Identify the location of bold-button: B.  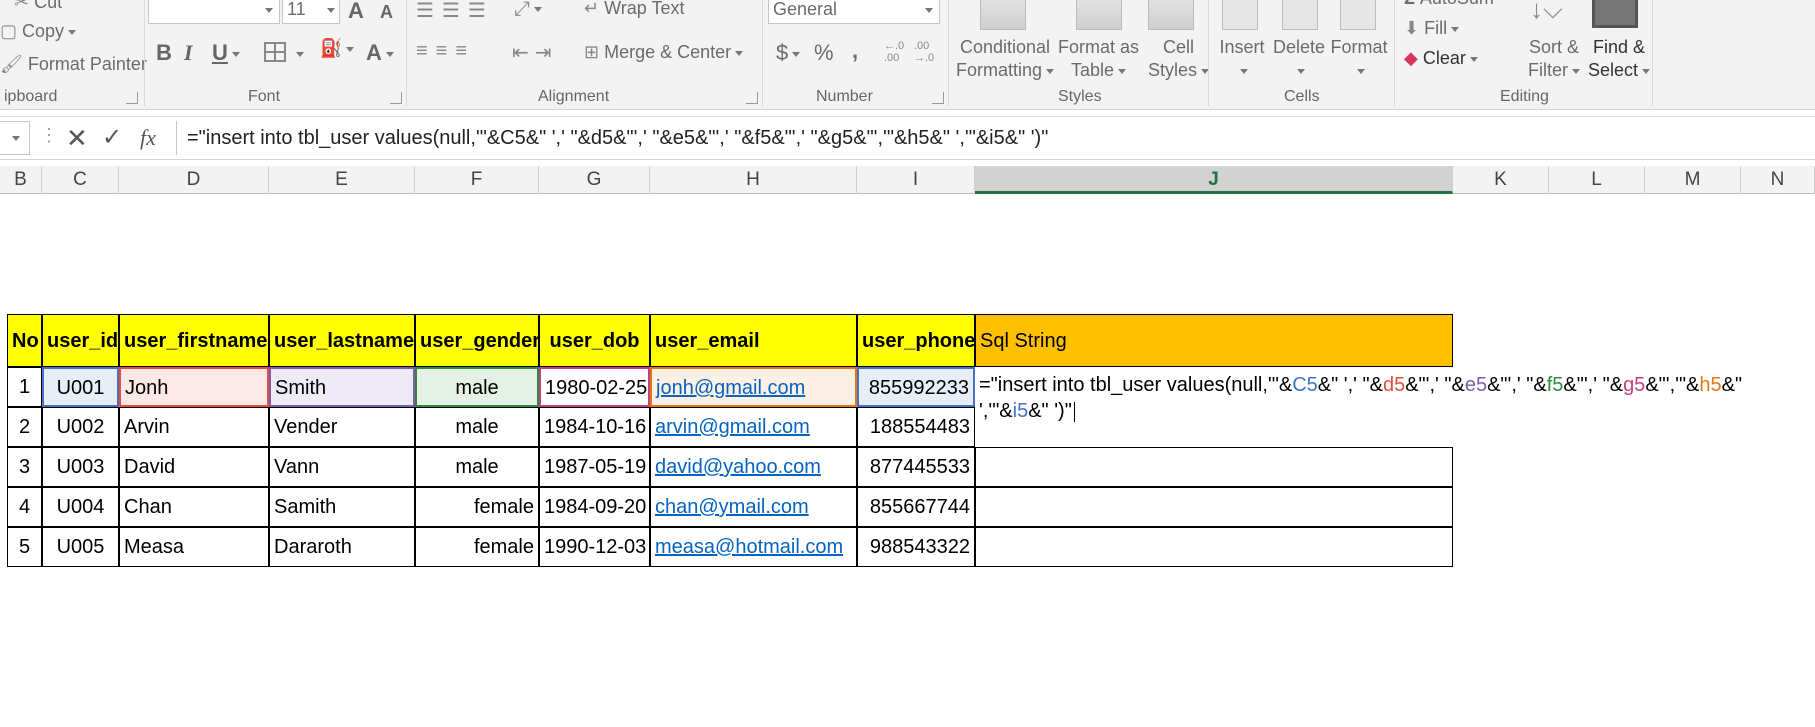
(164, 53).